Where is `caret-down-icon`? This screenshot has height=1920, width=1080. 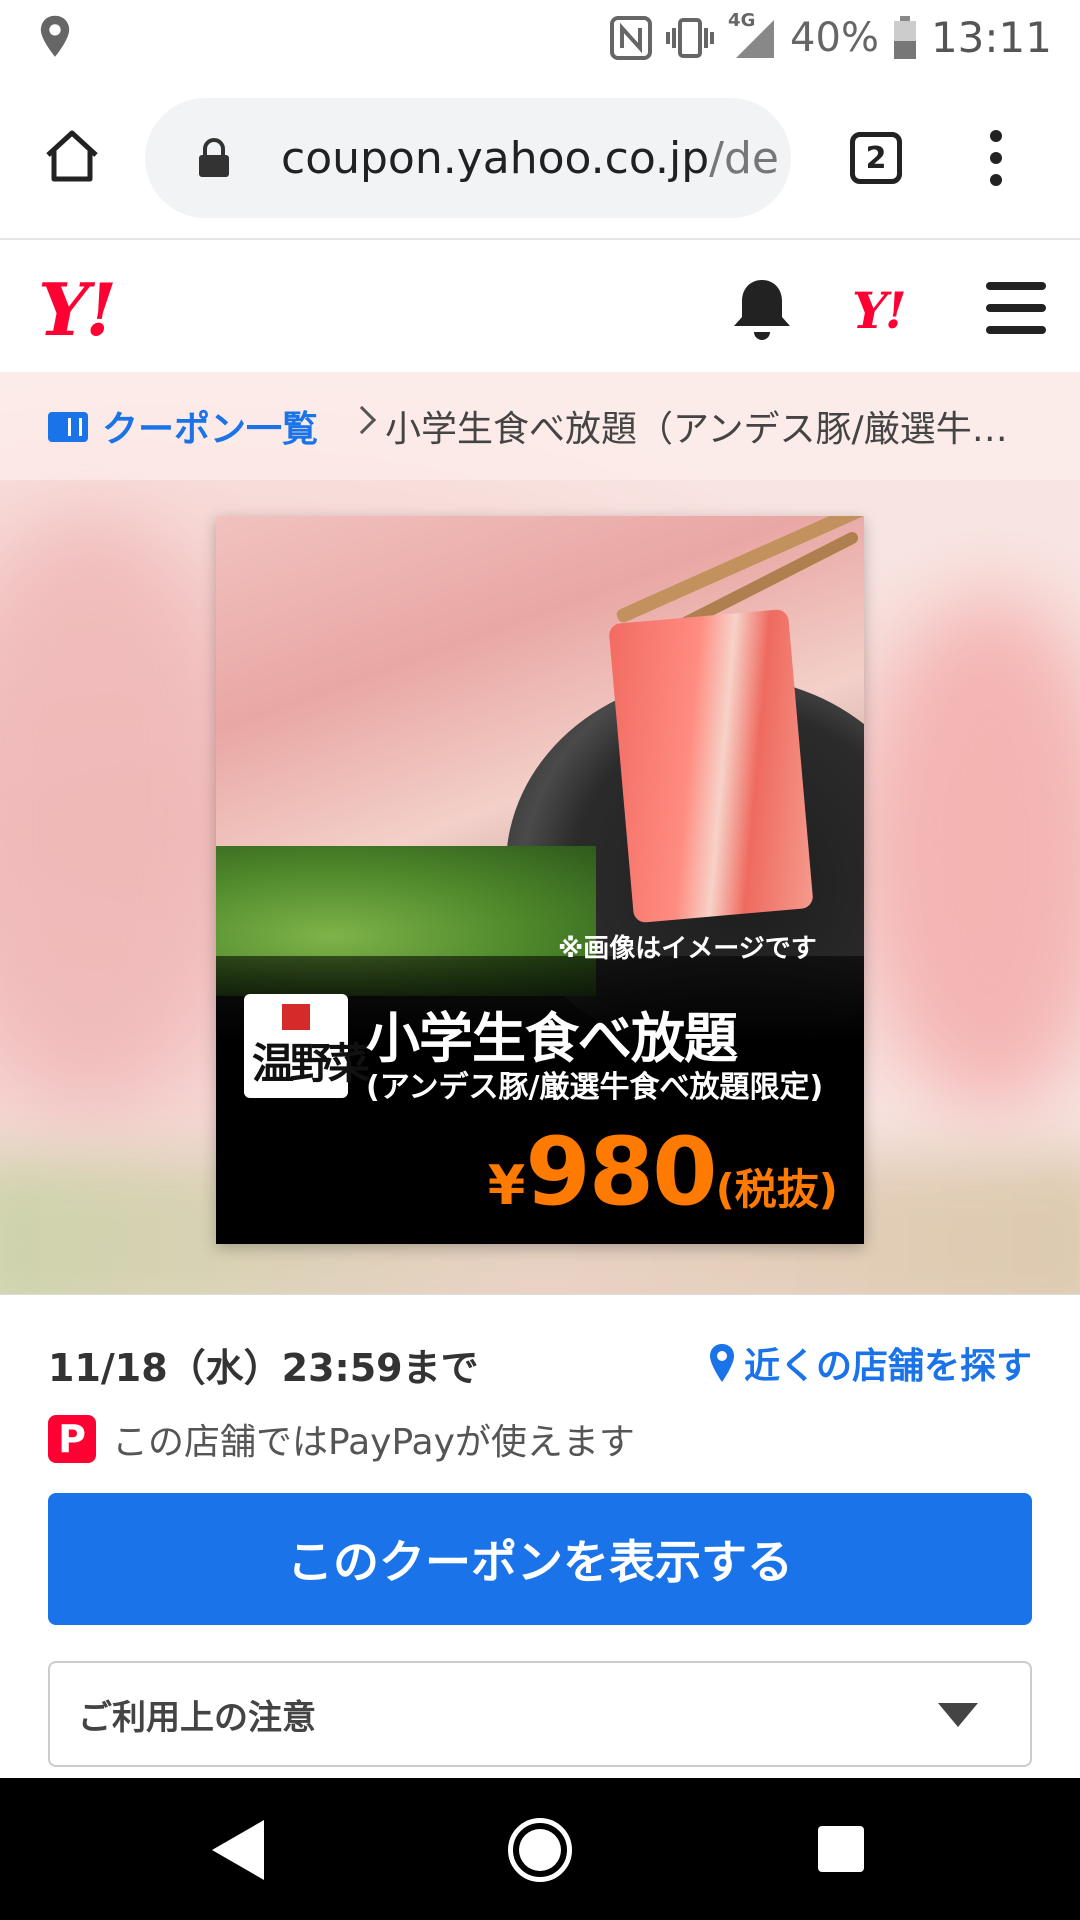
caret-down-icon is located at coordinates (958, 1715).